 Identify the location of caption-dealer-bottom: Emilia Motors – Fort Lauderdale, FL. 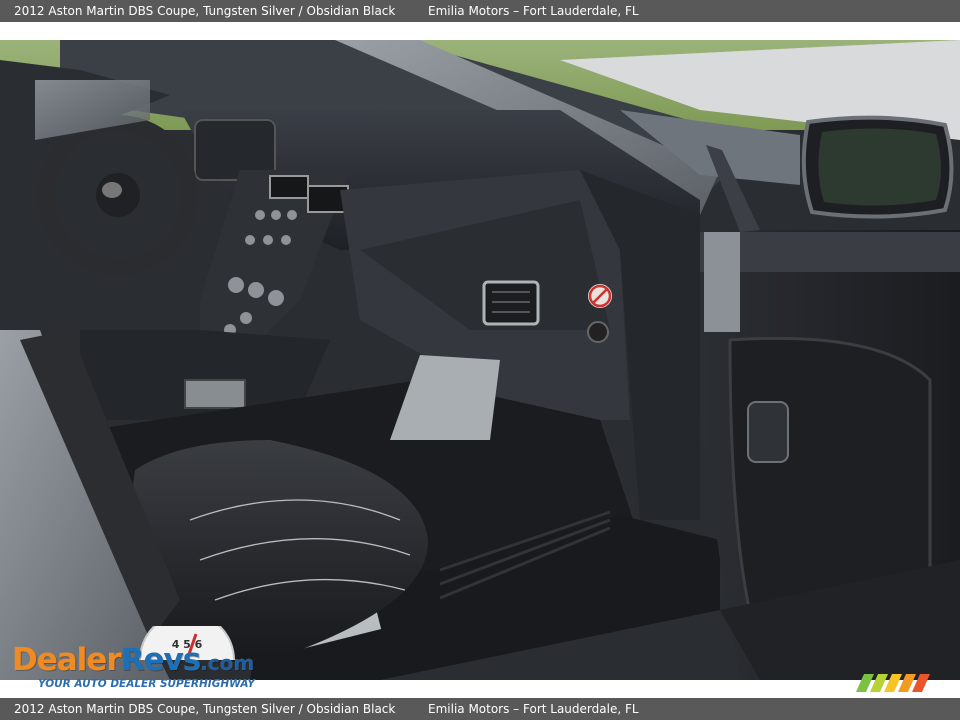
(533, 709).